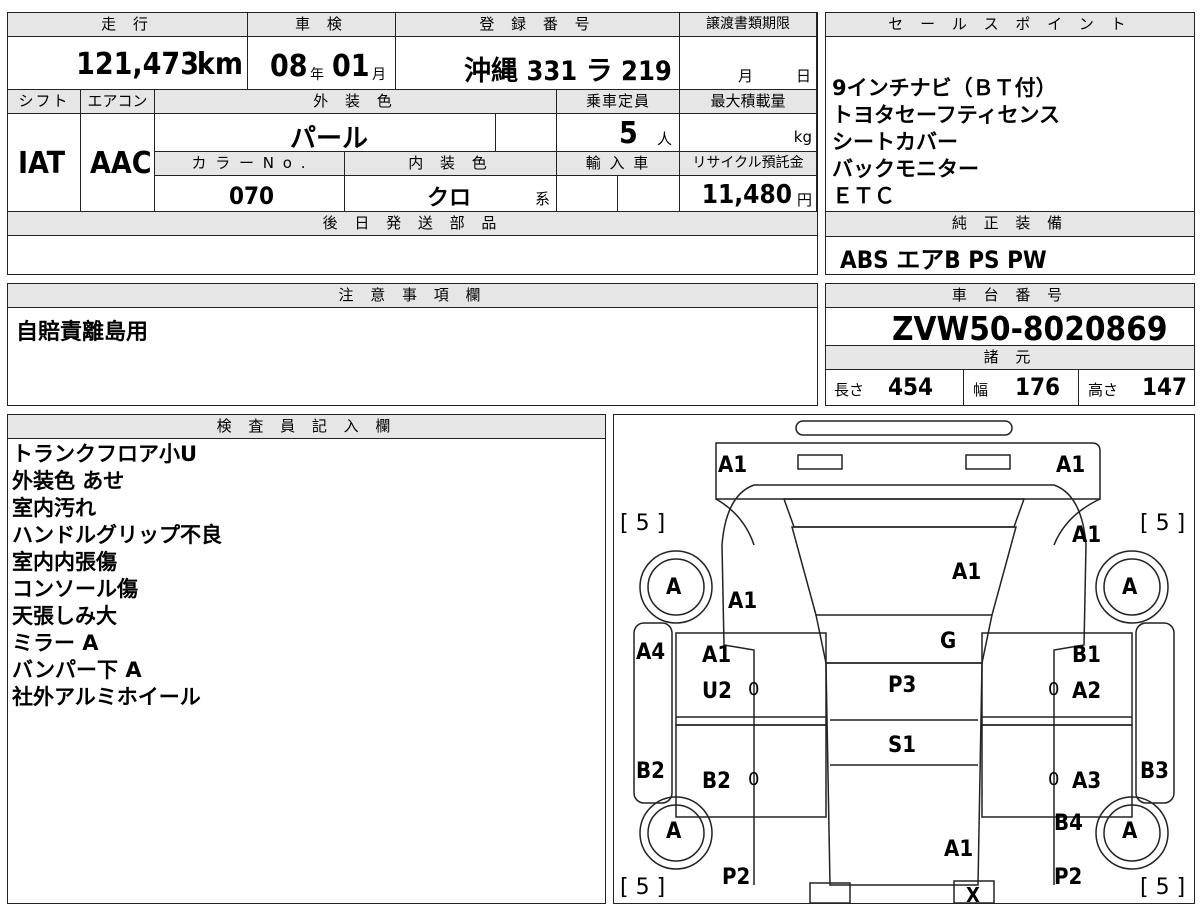  I want to click on roof-label: P3, so click(902, 685).